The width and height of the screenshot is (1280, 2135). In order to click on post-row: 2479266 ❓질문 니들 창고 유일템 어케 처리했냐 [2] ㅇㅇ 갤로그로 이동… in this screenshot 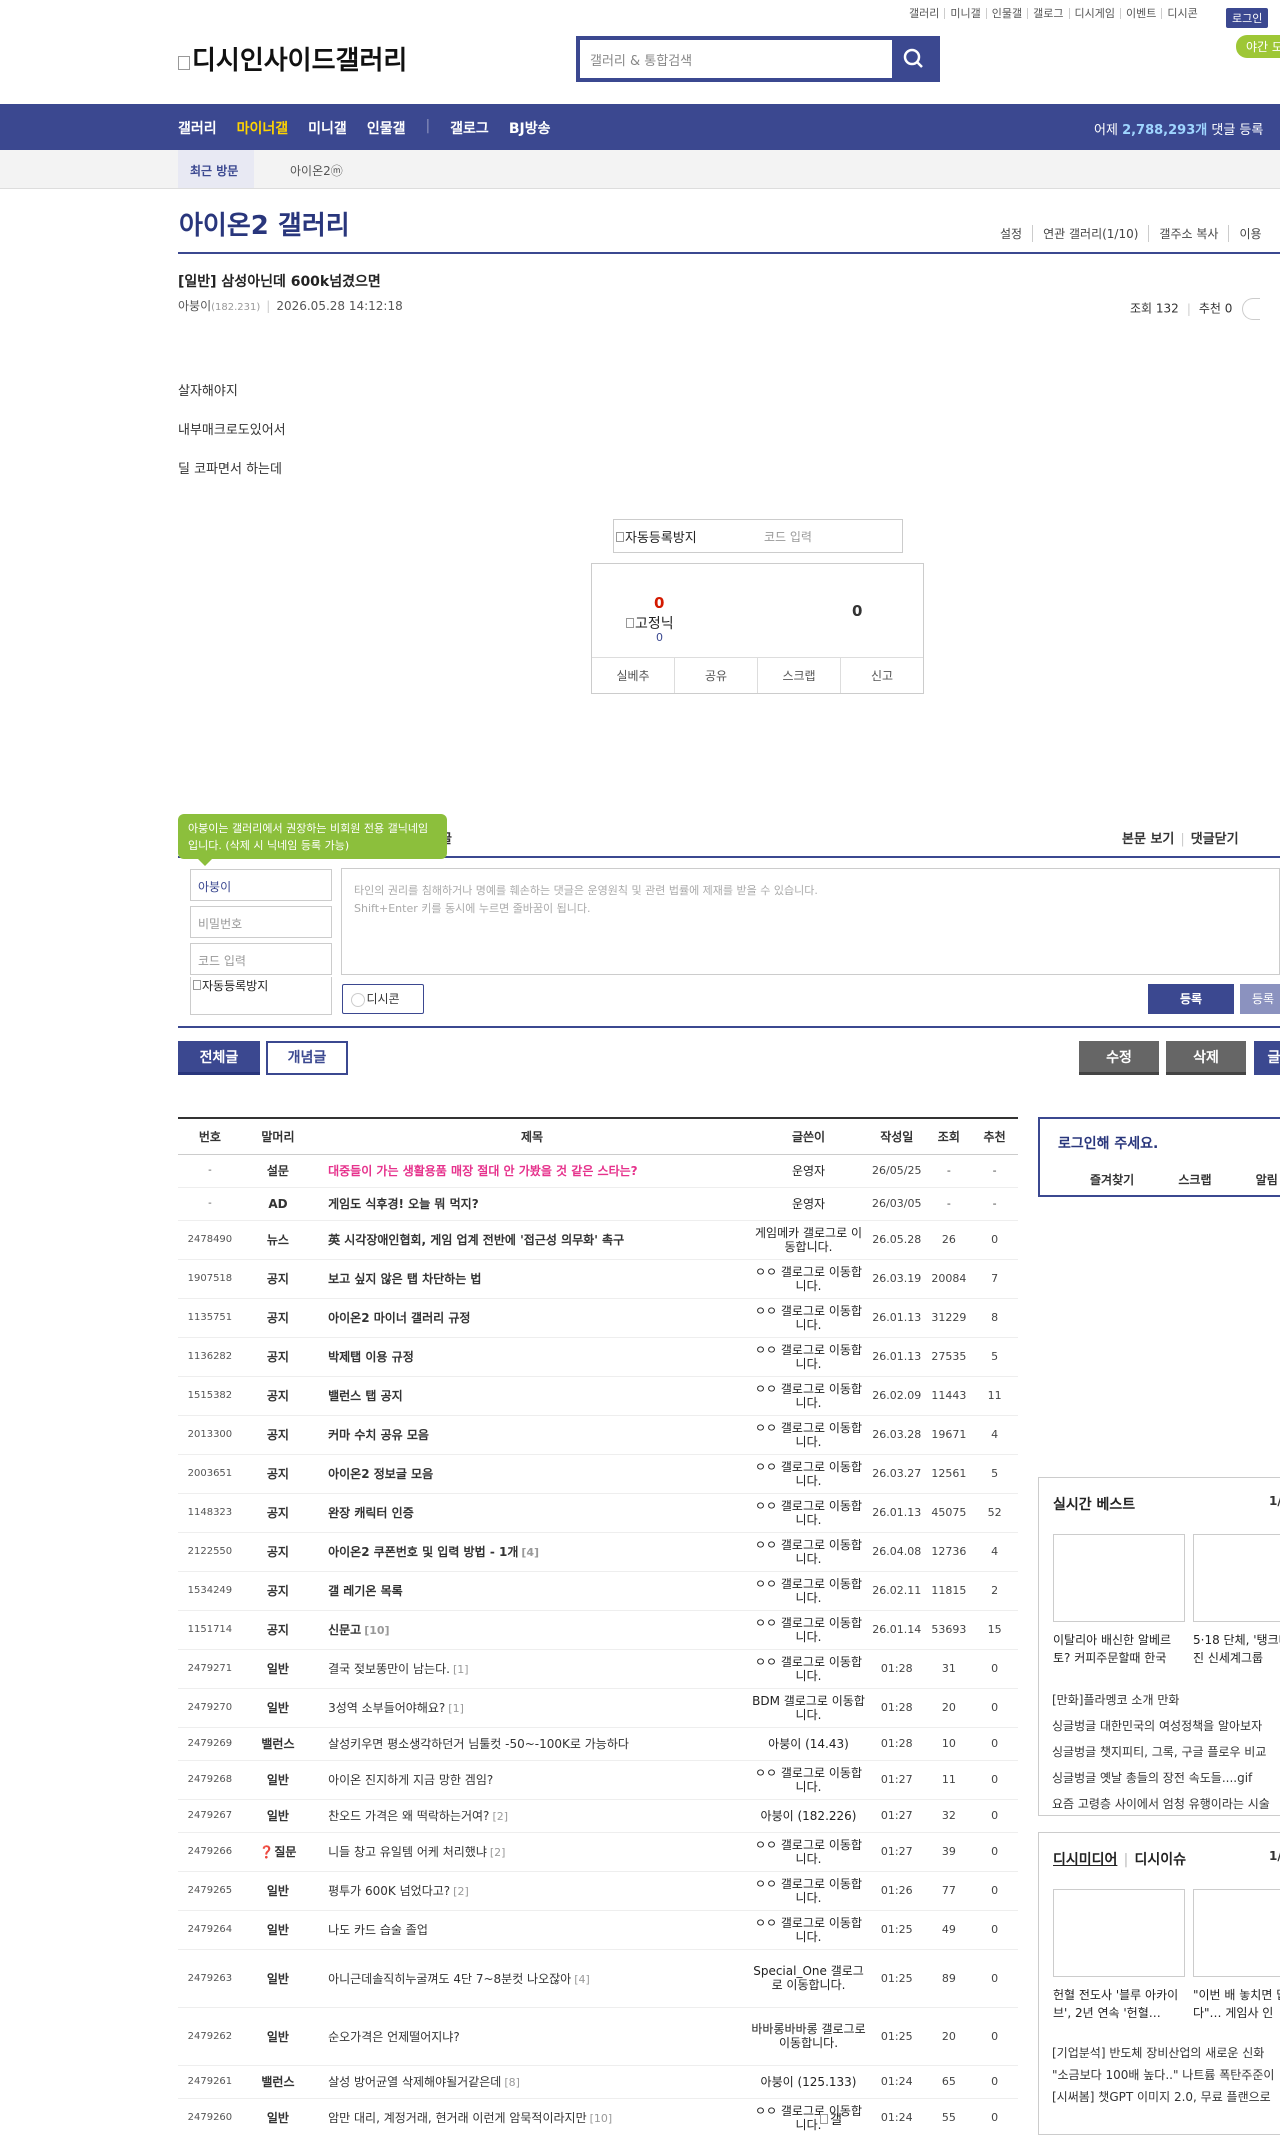, I will do `click(598, 1852)`.